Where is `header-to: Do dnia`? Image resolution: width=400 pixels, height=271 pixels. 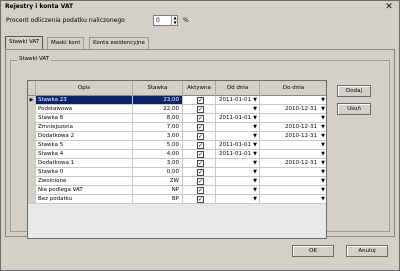 header-to: Do dnia is located at coordinates (293, 88).